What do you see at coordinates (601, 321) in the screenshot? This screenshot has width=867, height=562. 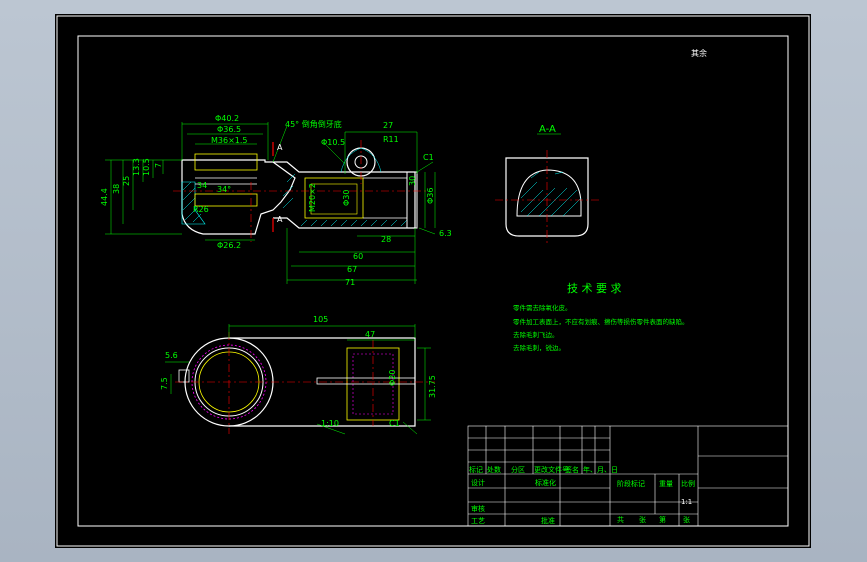 I see `tech-req-item: 零件加工表面上，不应有划痕、擦伤等损伤零件表面的缺陷。` at bounding box center [601, 321].